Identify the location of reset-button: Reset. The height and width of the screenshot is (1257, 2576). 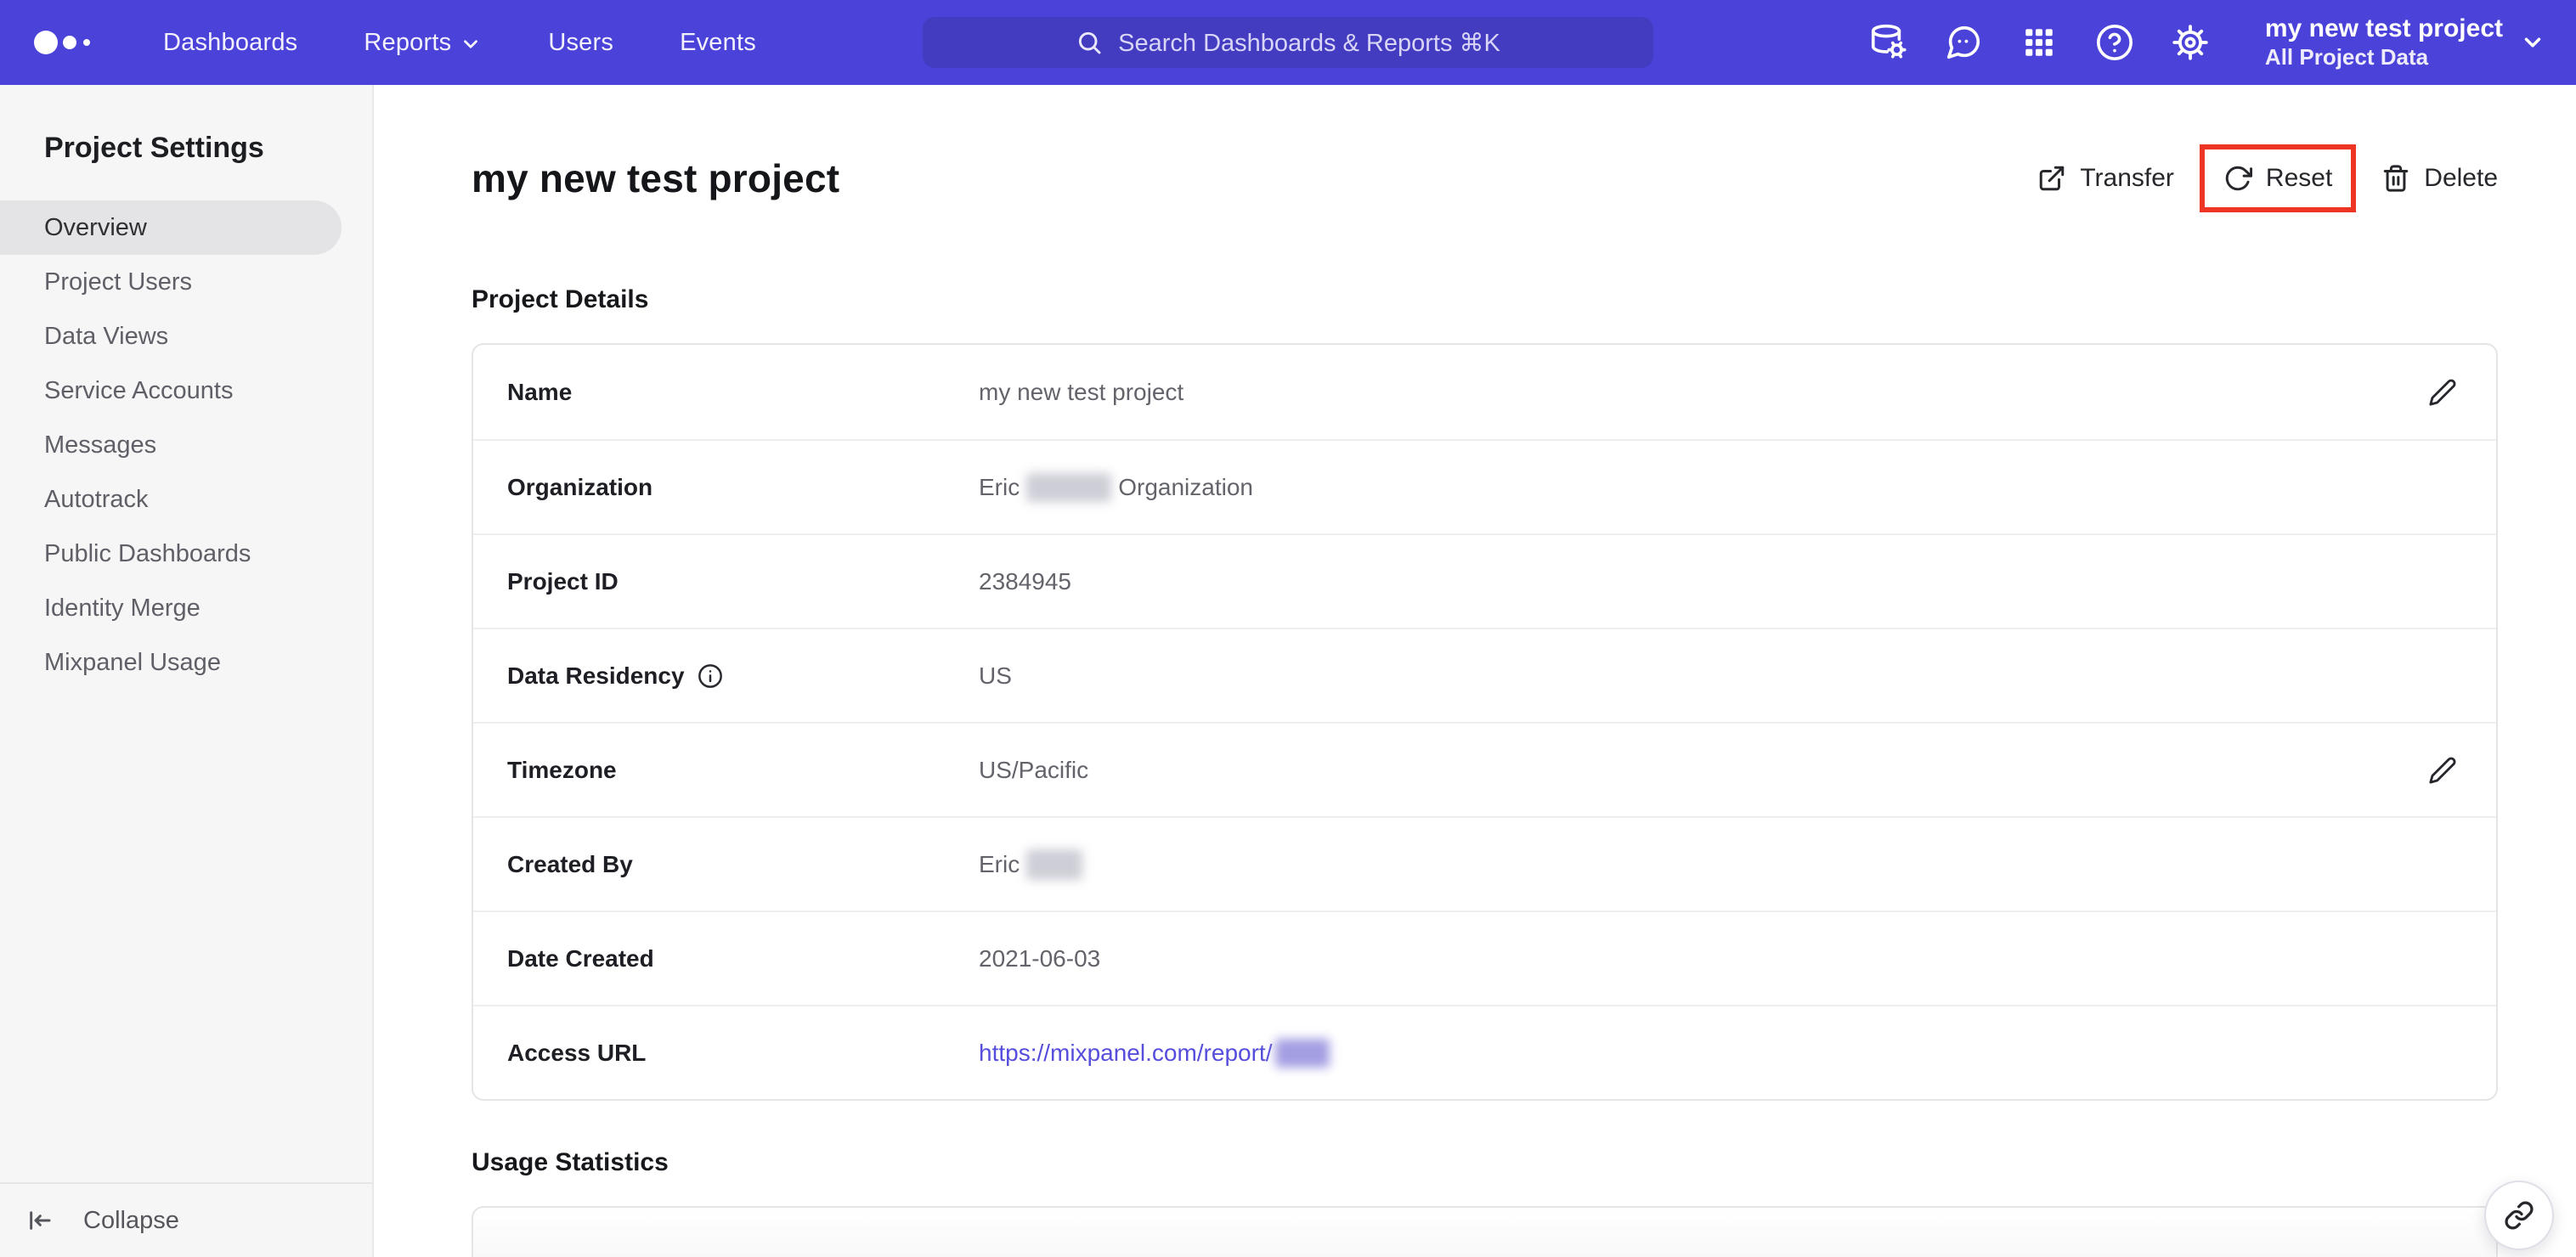
(2277, 178).